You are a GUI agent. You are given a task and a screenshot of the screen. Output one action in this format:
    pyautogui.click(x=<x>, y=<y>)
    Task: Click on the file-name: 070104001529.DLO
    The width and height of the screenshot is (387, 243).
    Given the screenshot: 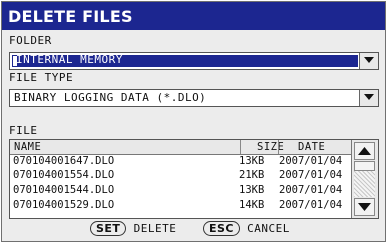 What is the action you would take?
    pyautogui.click(x=64, y=205)
    